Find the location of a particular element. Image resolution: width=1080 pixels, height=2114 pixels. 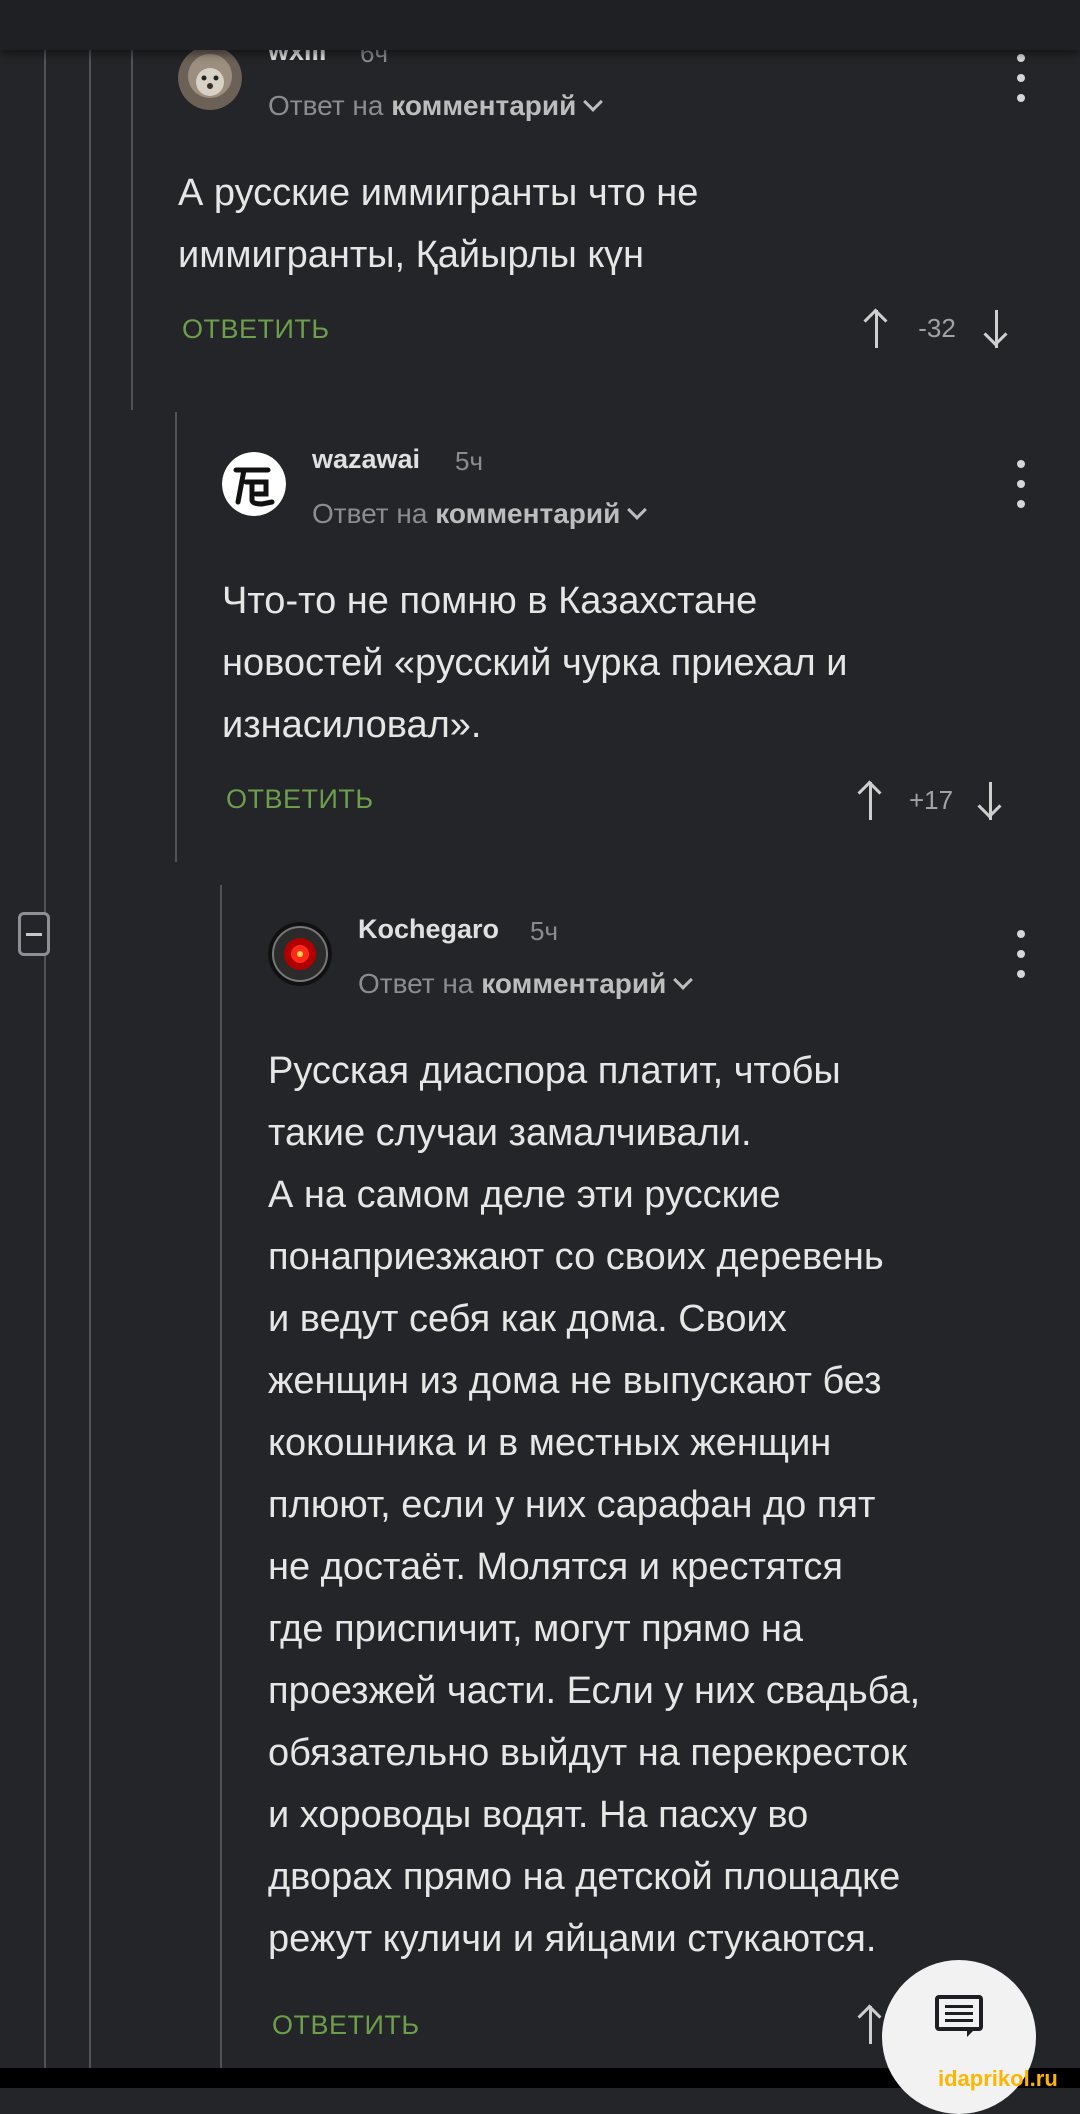

comment-score: -32 is located at coordinates (937, 327).